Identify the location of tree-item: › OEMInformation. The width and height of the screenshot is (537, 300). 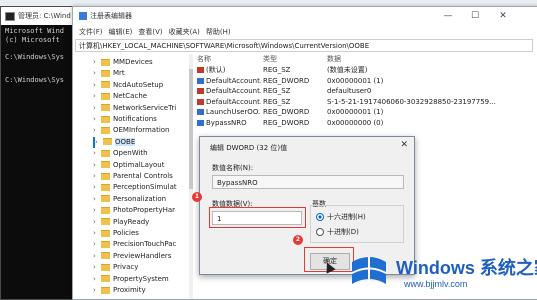
(131, 130).